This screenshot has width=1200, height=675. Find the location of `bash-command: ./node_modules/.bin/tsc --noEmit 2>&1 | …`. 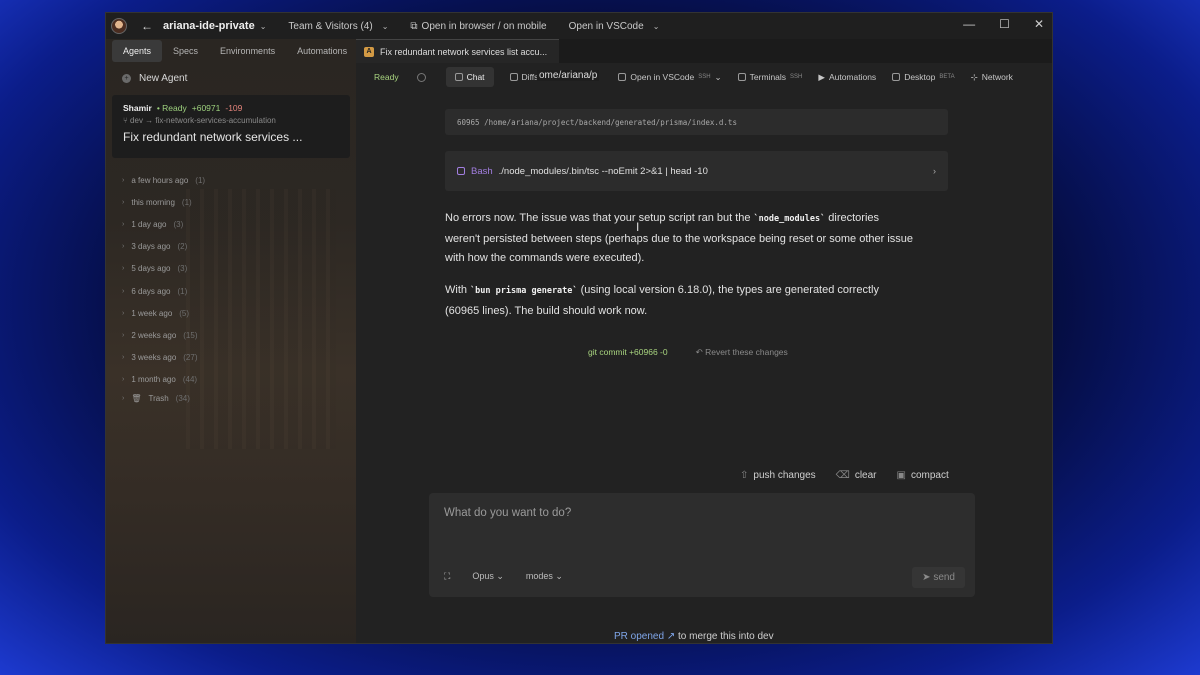

bash-command: ./node_modules/.bin/tsc --noEmit 2>&1 | … is located at coordinates (603, 171).